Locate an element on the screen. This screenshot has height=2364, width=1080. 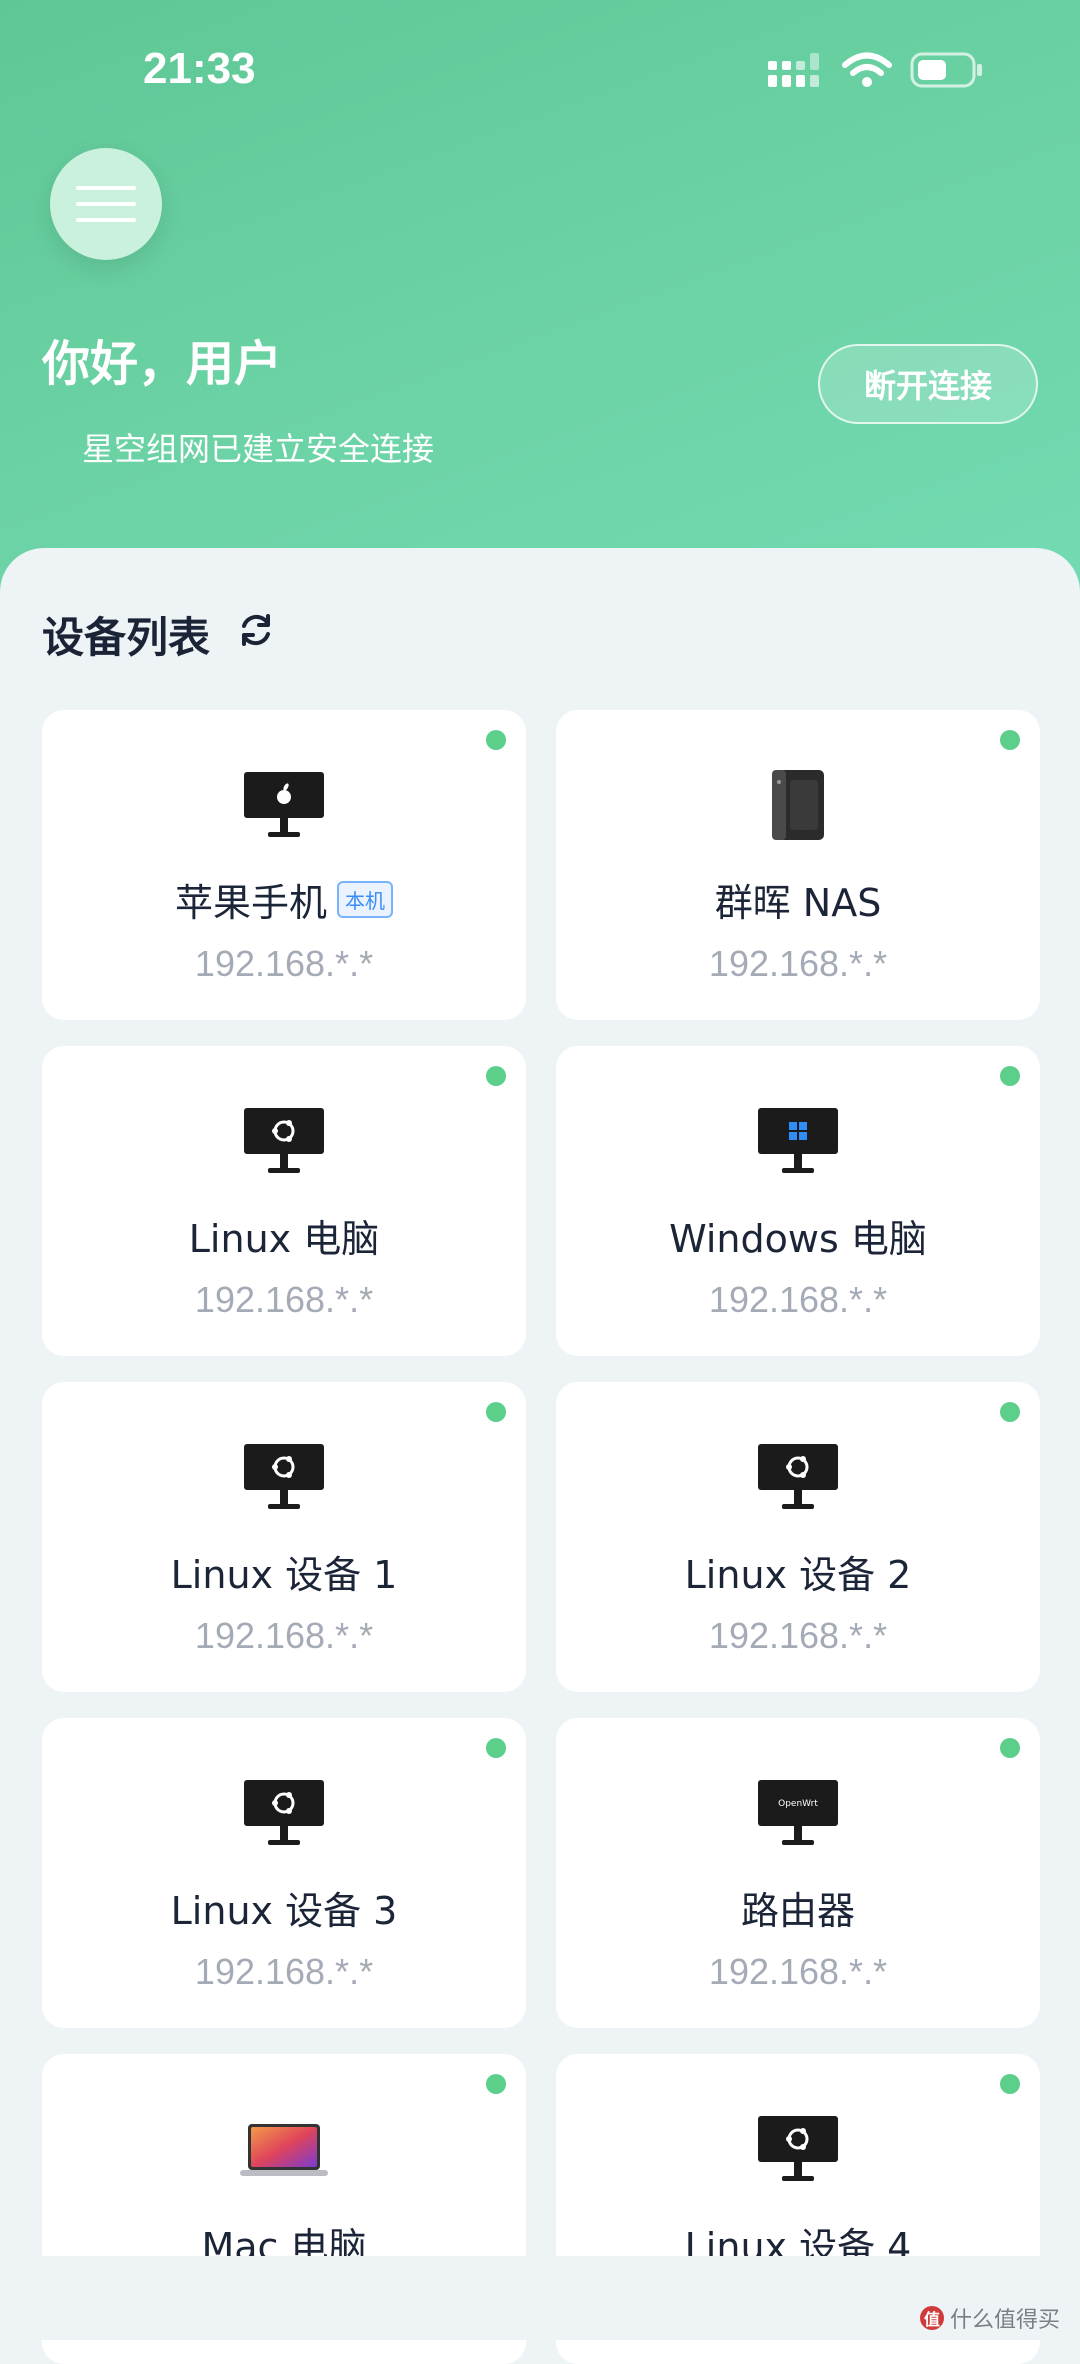
device-card: 群晖 NAS 192.168.*.* is located at coordinates (798, 865).